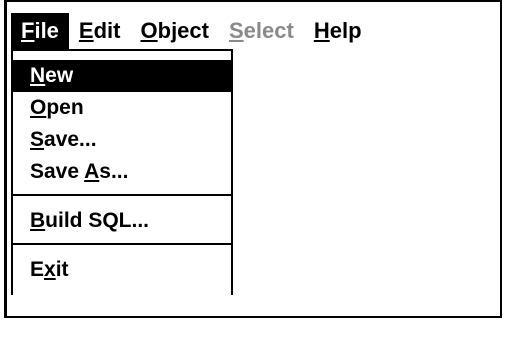 This screenshot has height=346, width=508. What do you see at coordinates (122, 76) in the screenshot?
I see `menu-item-new: New` at bounding box center [122, 76].